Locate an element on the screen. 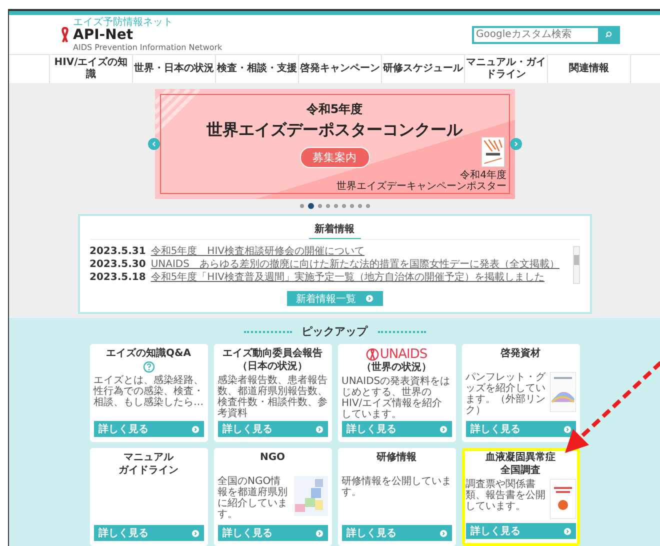  scrollbar is located at coordinates (576, 265).